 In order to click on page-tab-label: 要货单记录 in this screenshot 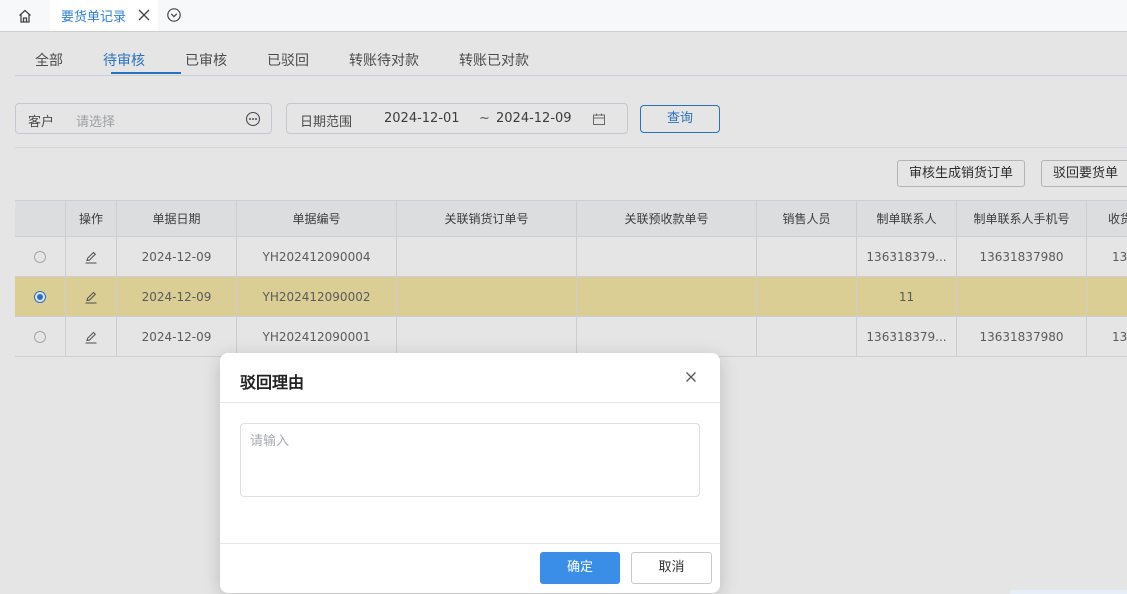, I will do `click(94, 17)`.